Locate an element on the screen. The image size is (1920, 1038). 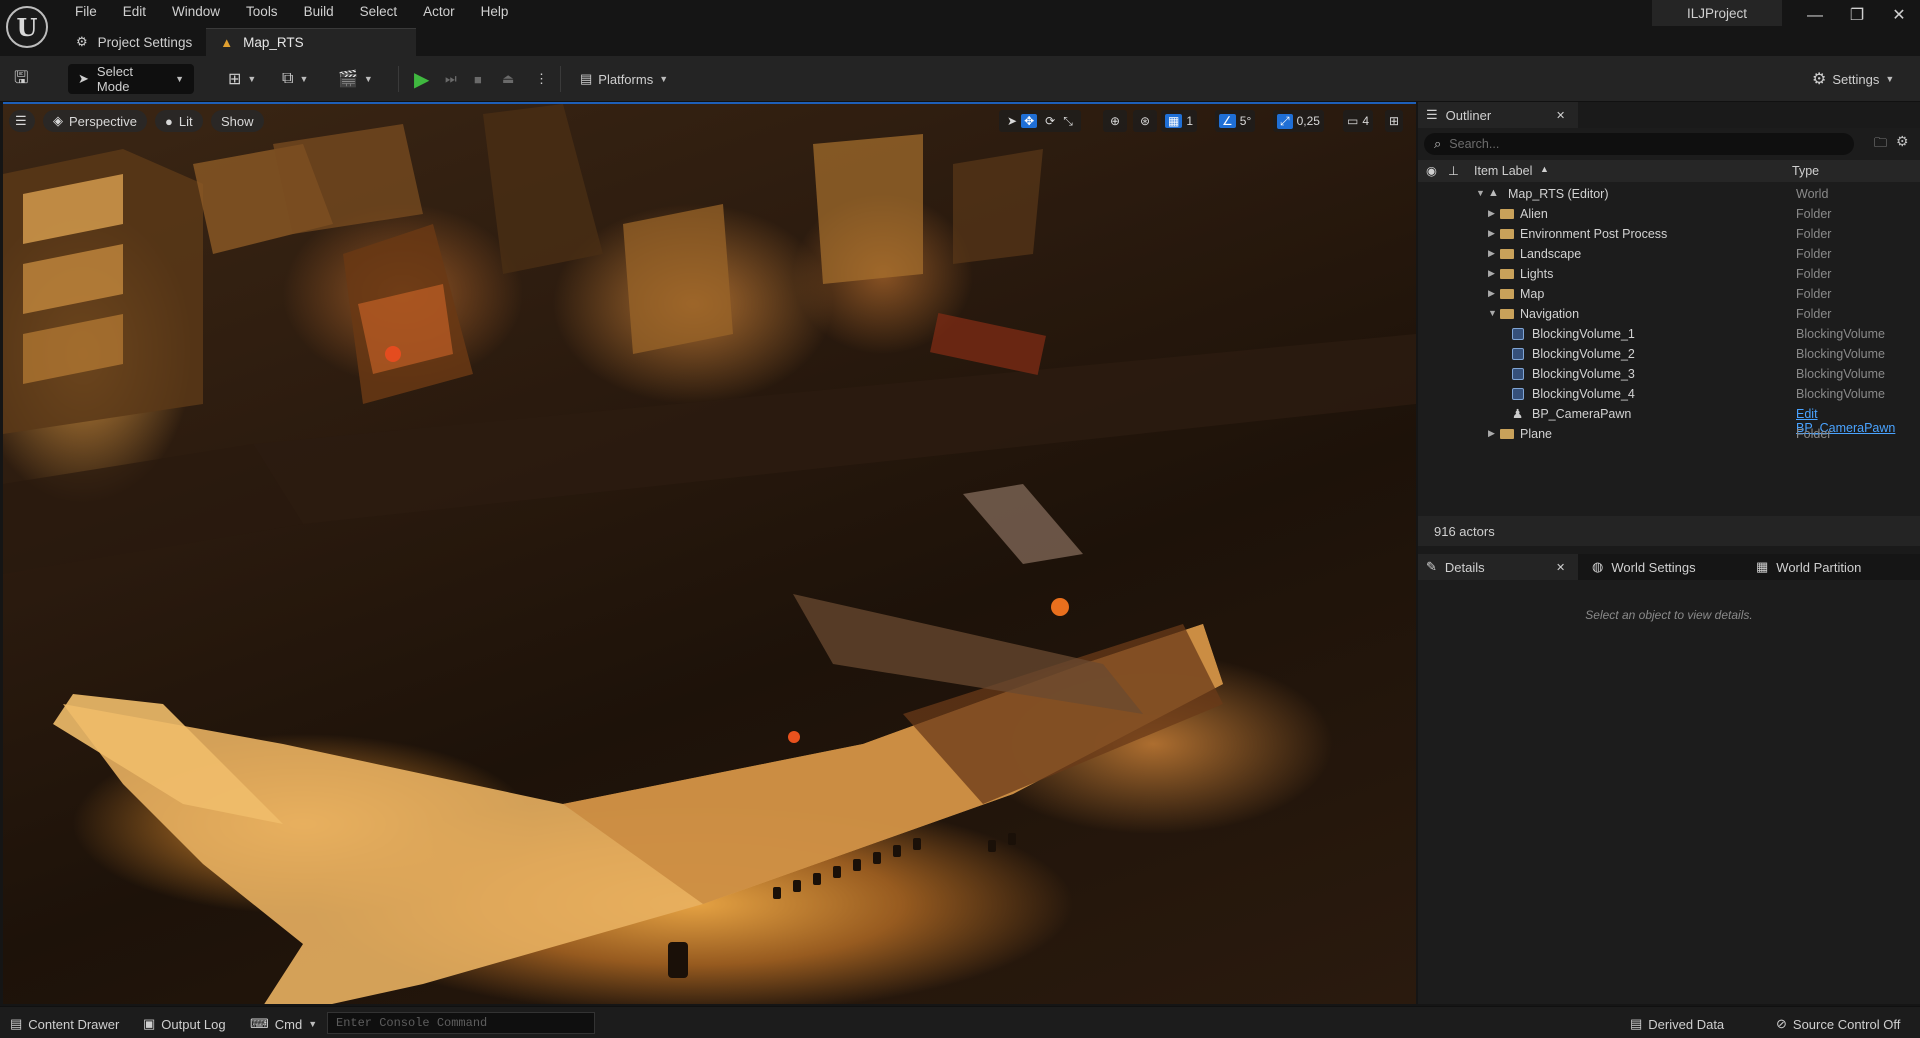
document-tabs: ⚙ Project Settings ▲ Map_RTS is located at coordinates (239, 42).